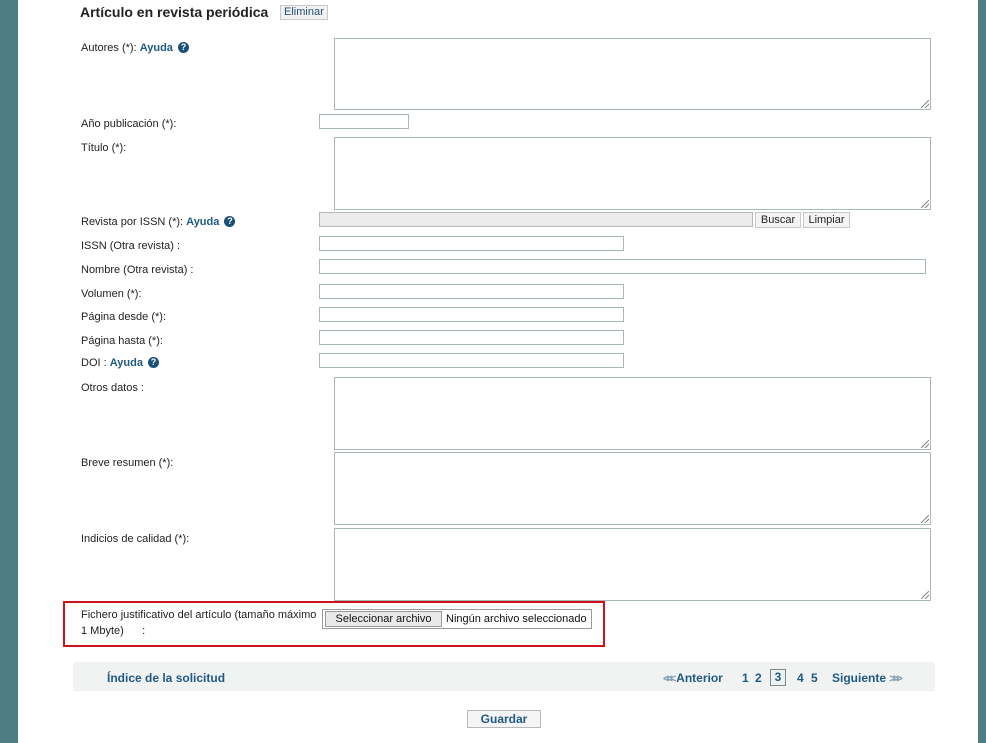  I want to click on double-chevron-left-icon: <<<, so click(669, 679).